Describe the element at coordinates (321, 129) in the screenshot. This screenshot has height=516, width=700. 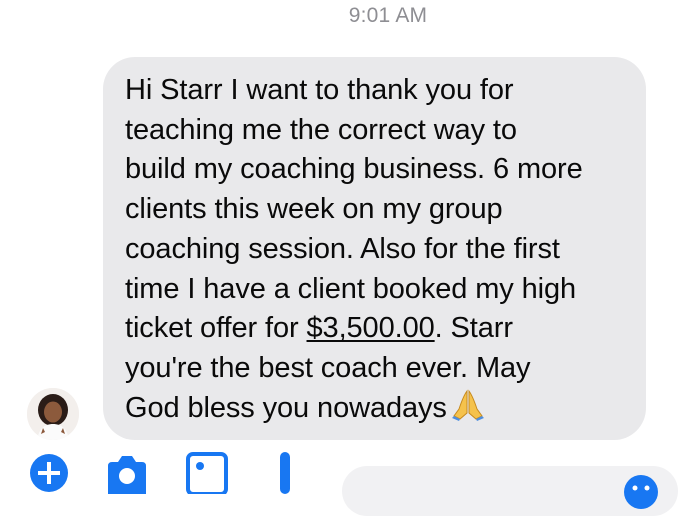
I see `message-line: teaching me the correct way to` at that location.